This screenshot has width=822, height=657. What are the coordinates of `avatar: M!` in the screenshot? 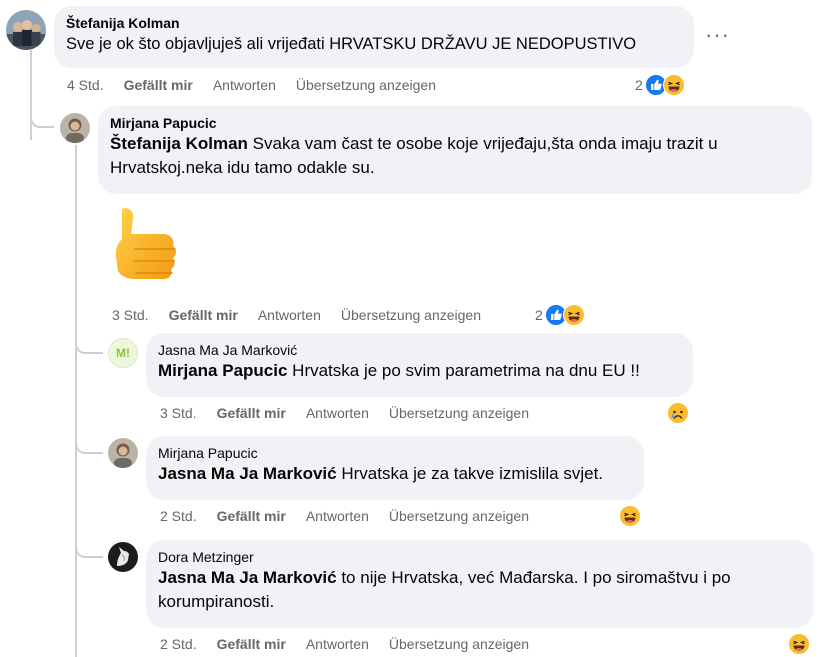 It's located at (123, 353).